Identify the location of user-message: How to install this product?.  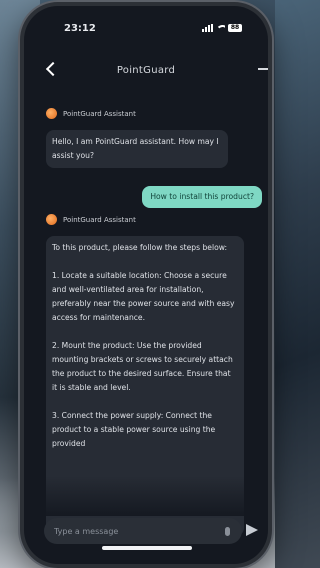
(202, 197).